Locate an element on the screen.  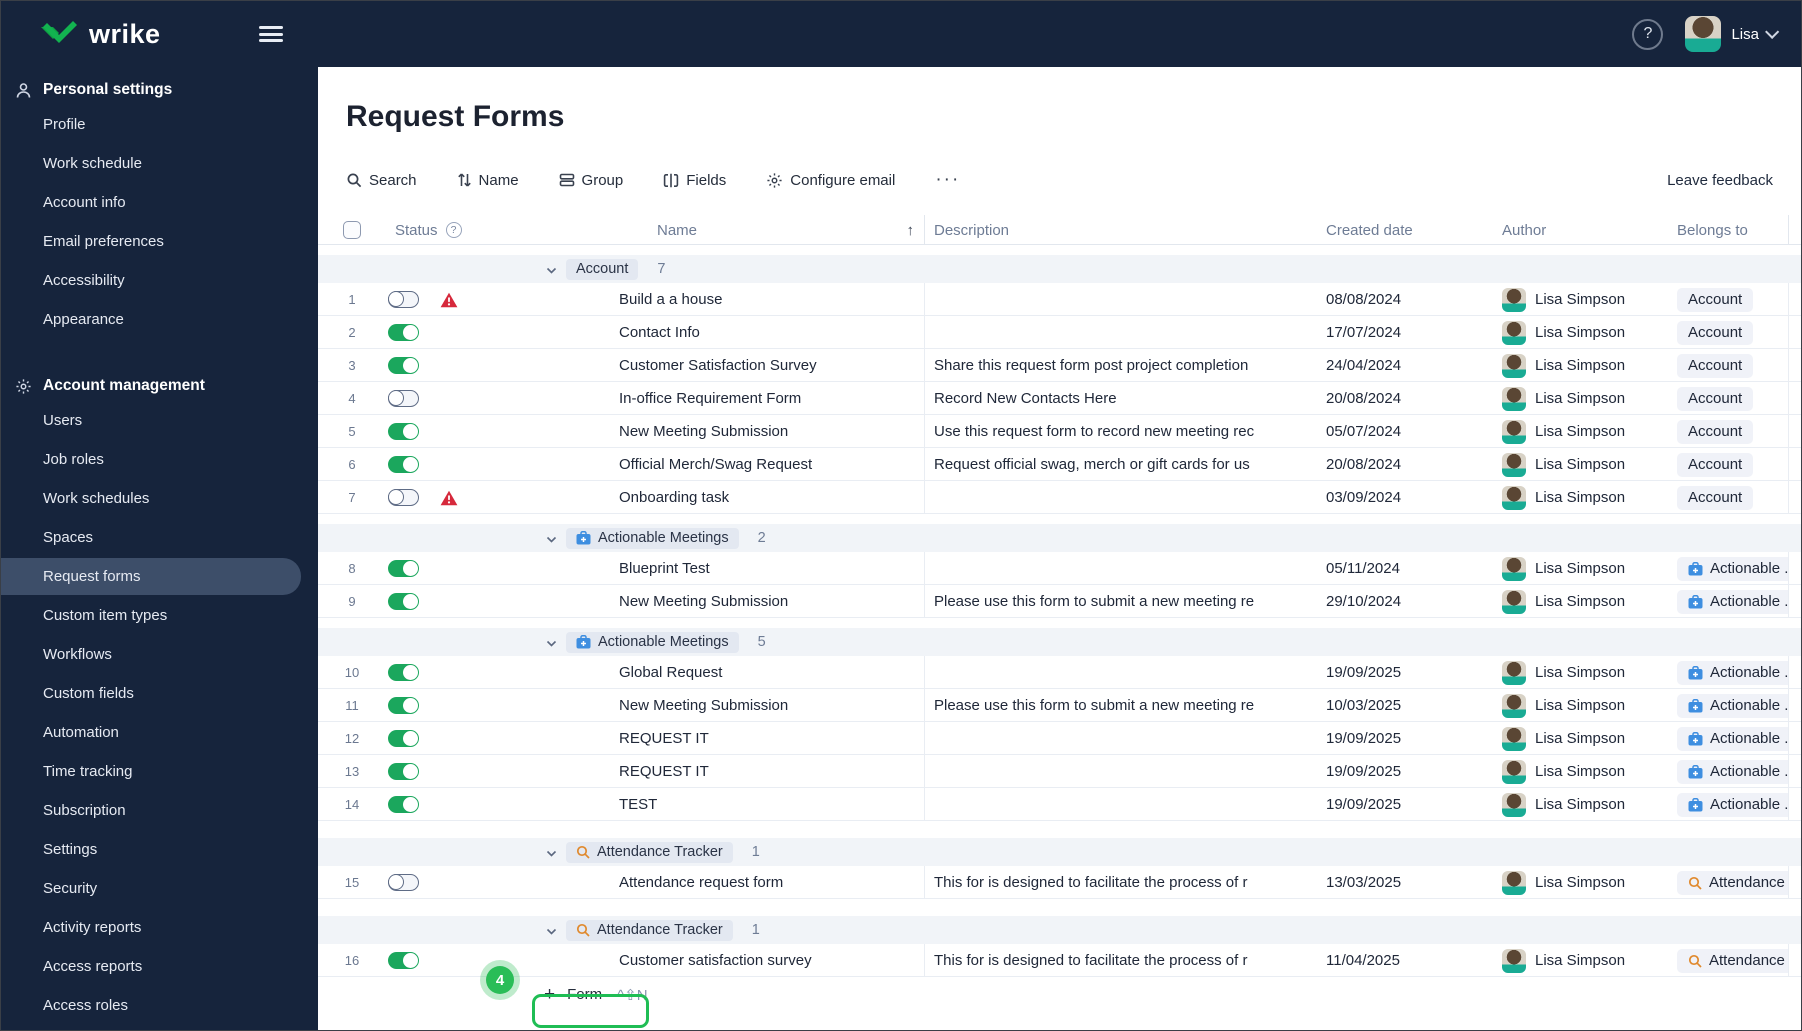
leave-feedback-link: Leave feedback is located at coordinates (1720, 180).